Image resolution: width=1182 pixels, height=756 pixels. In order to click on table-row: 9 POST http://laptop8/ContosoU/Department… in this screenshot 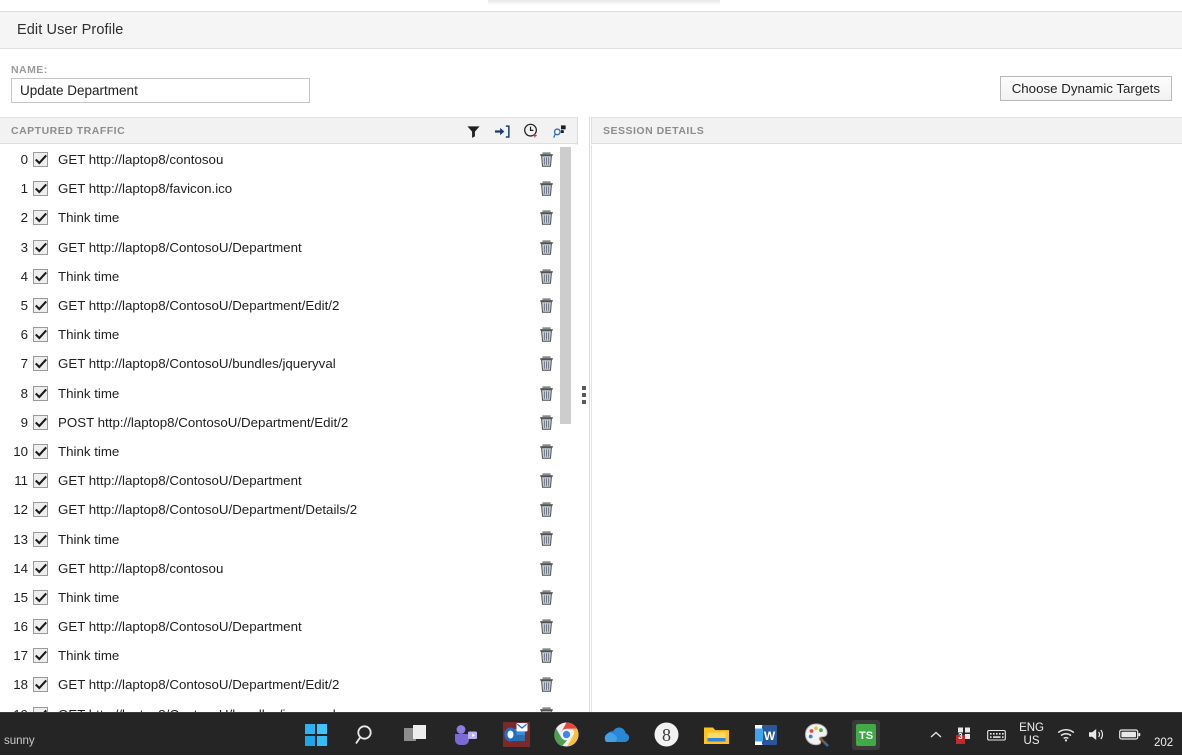, I will do `click(289, 422)`.